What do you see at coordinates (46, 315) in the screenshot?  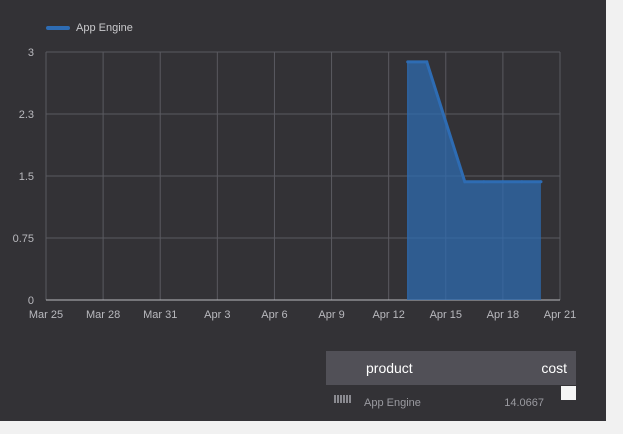 I see `x-tick-label: Mar 25` at bounding box center [46, 315].